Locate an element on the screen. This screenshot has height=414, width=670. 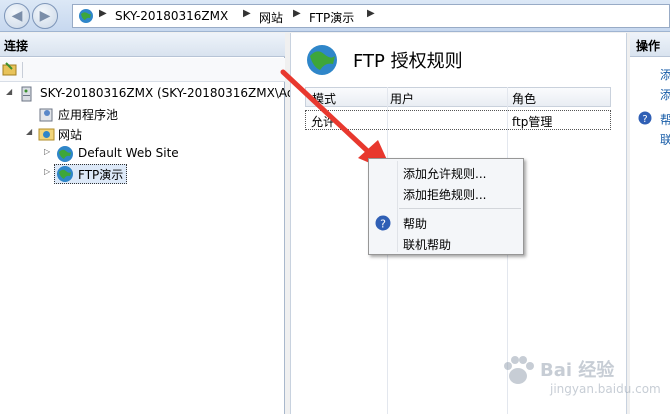
watermark-url: jingyan.baidu.com is located at coordinates (605, 389).